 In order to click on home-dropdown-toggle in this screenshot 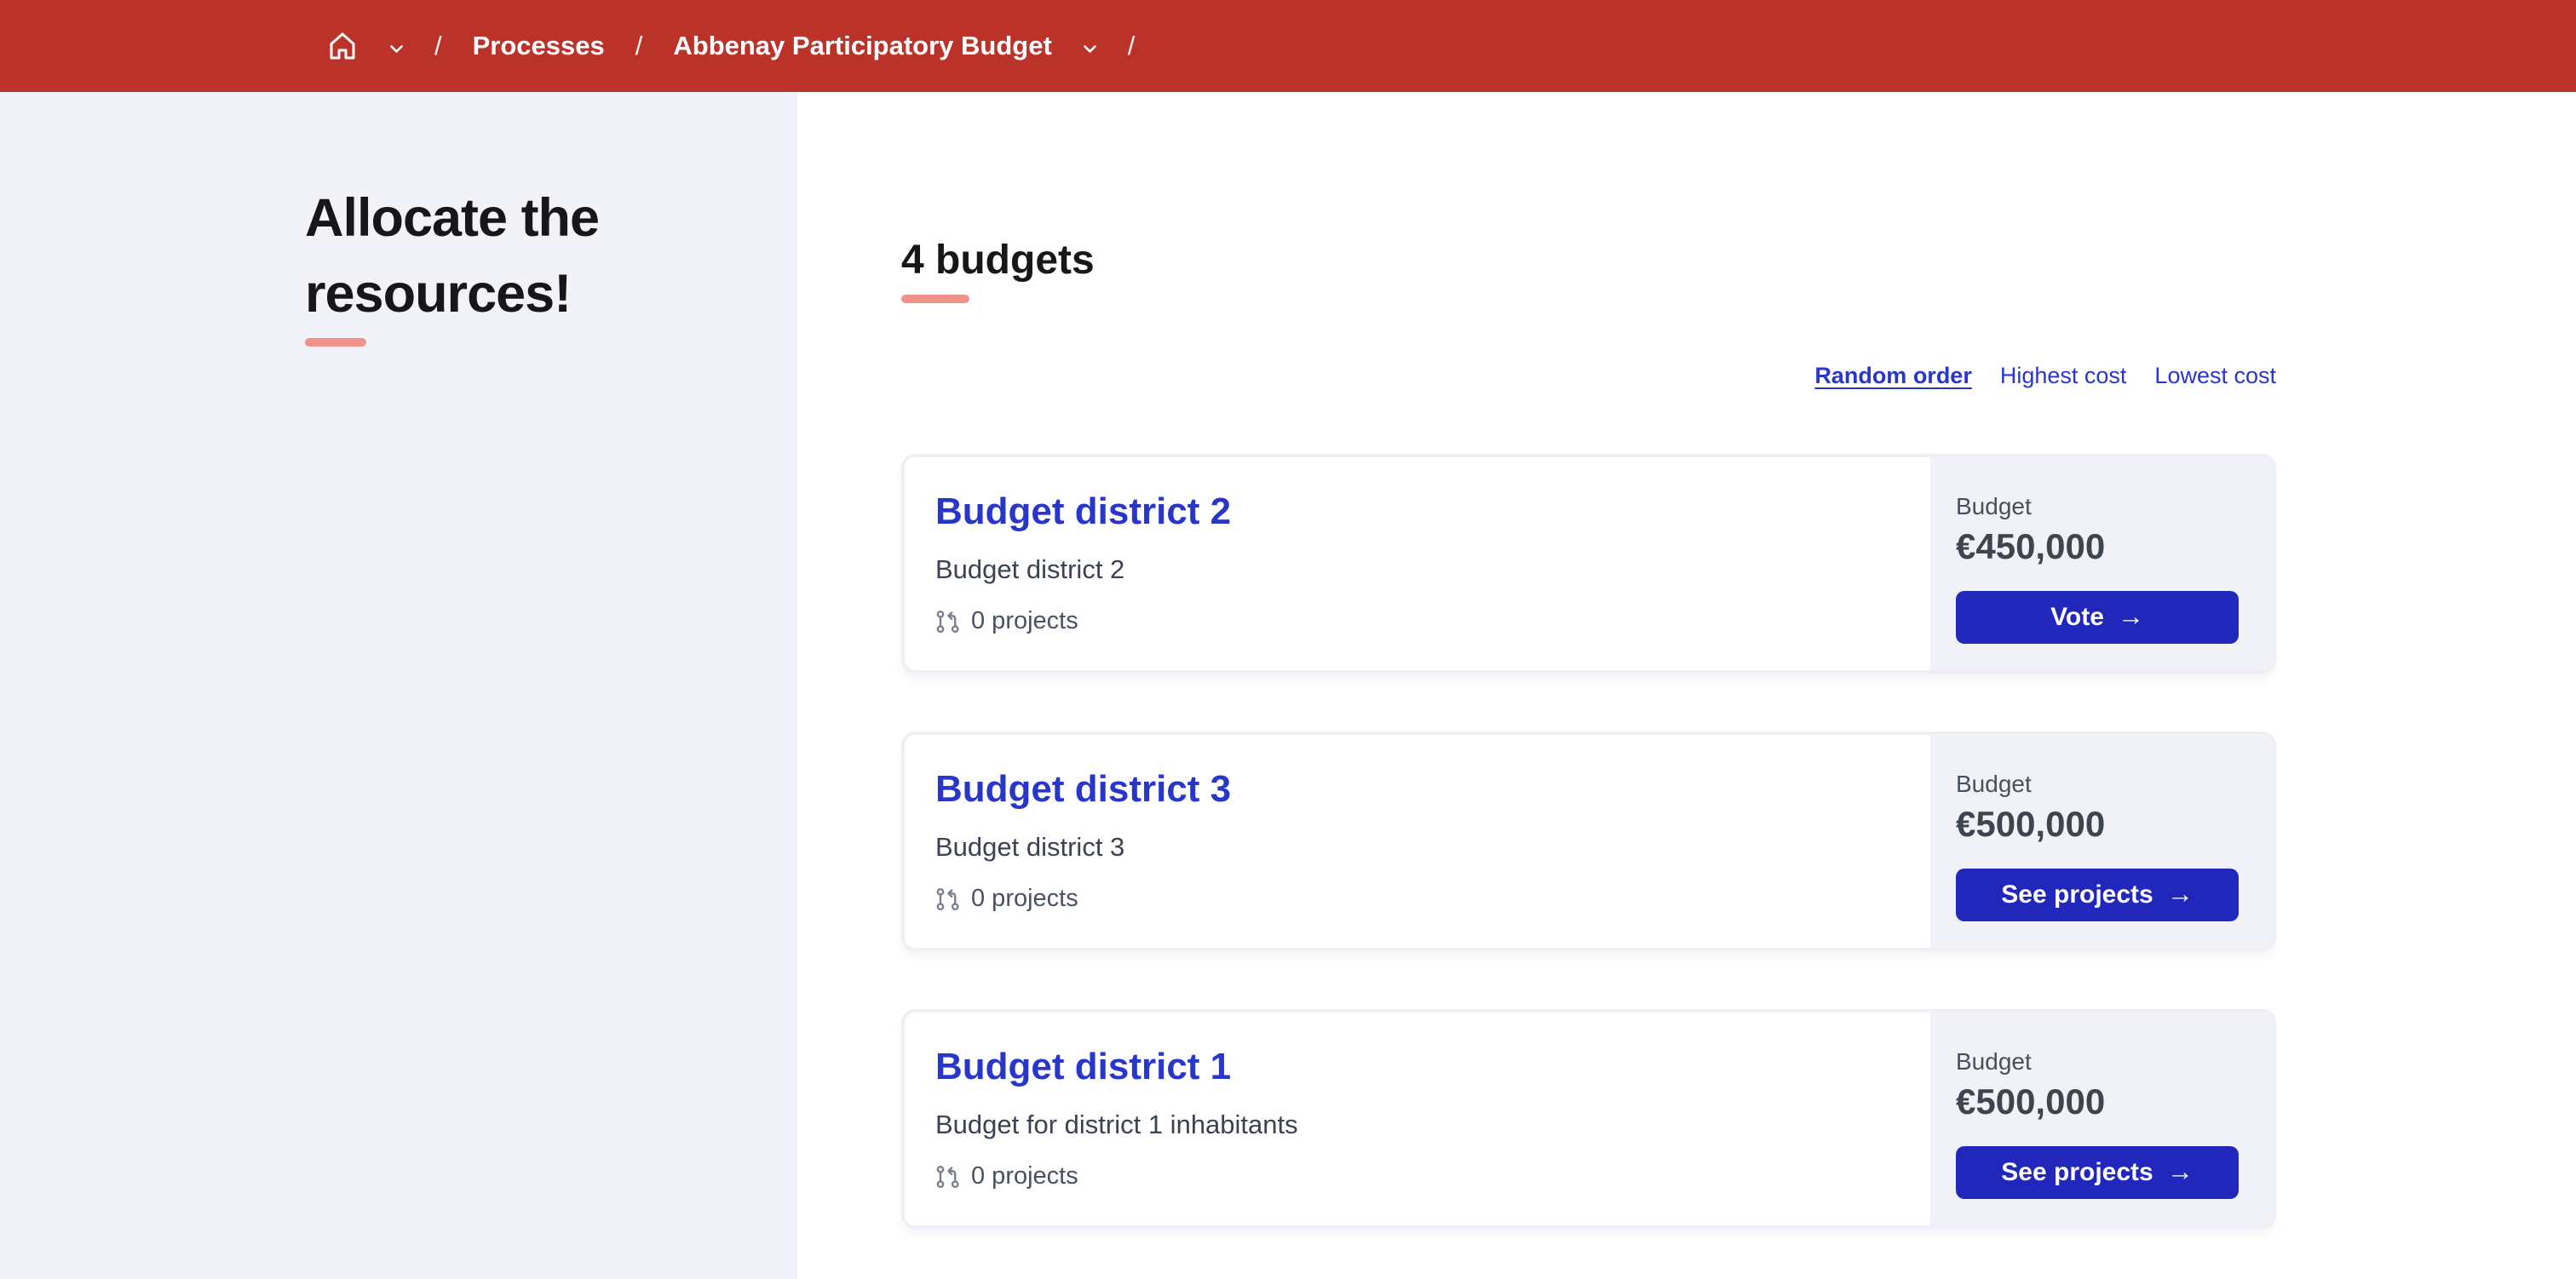, I will do `click(397, 49)`.